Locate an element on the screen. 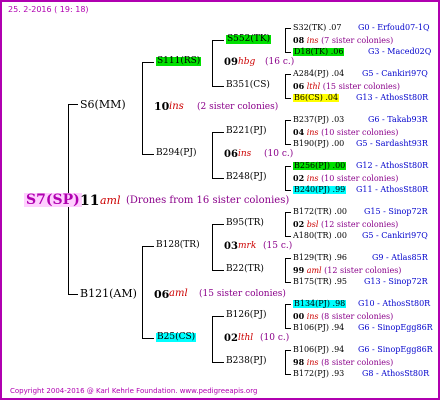  node-level4-label: B190(PJ) is located at coordinates (311, 143).